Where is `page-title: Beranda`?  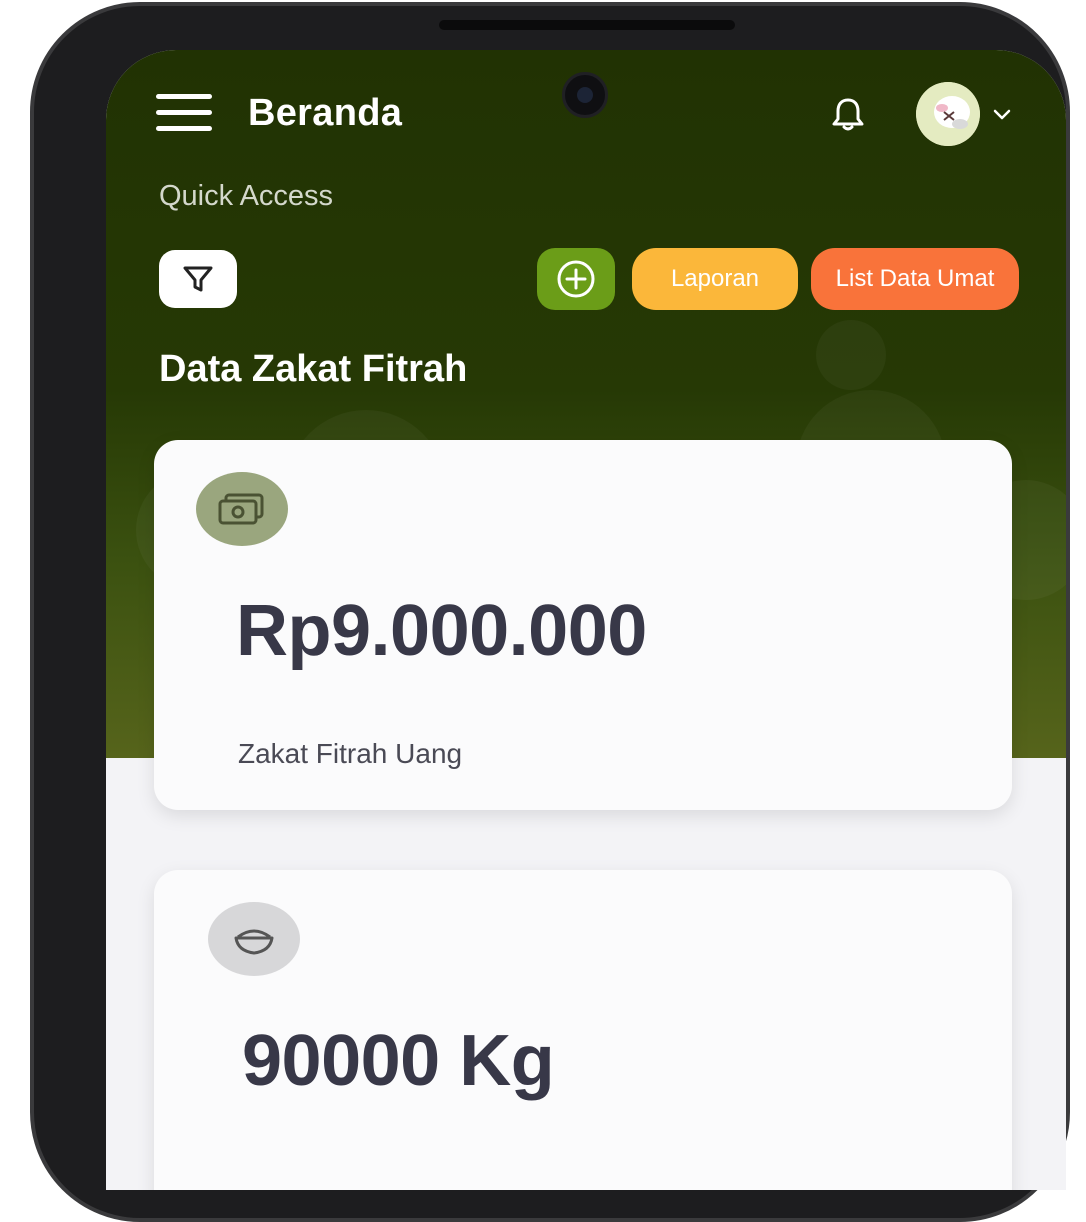
page-title: Beranda is located at coordinates (325, 113).